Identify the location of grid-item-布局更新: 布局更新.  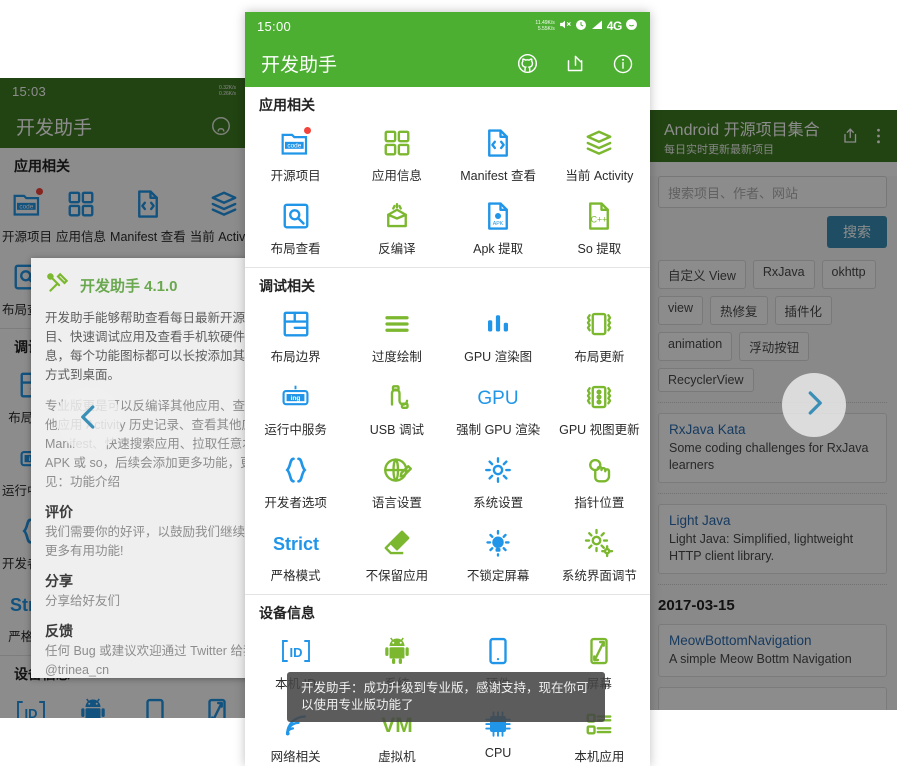
(599, 336).